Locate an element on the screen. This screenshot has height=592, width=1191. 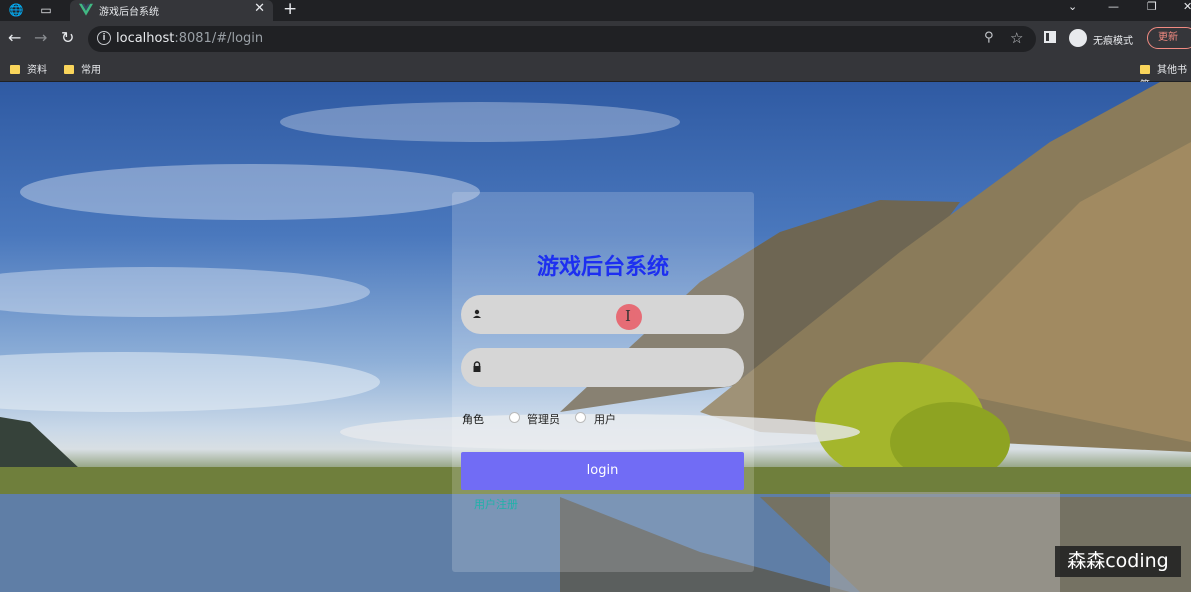
new-tab-button: + is located at coordinates (290, 9).